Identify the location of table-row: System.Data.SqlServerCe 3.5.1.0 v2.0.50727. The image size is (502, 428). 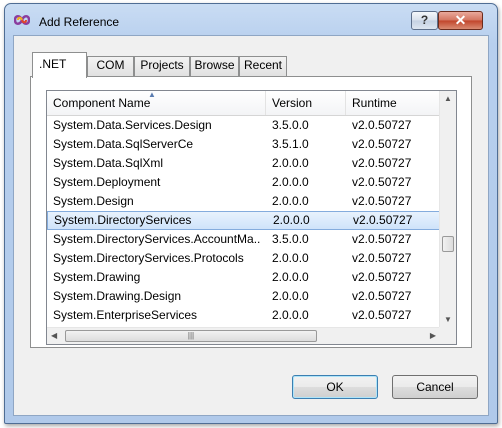
(243, 144).